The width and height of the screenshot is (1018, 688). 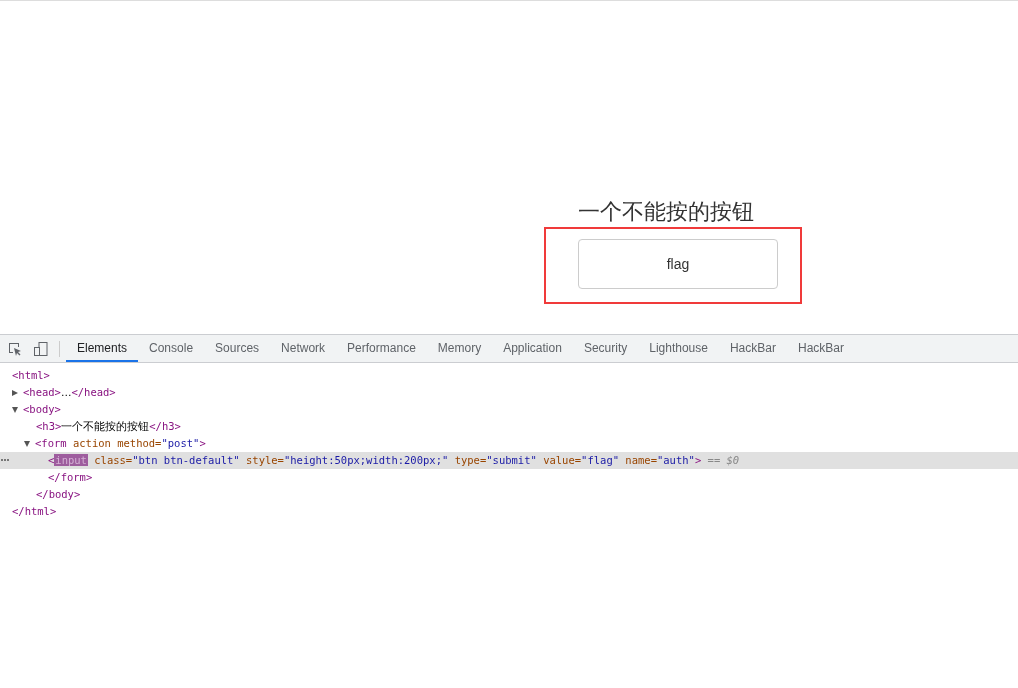 I want to click on devtools-tab: Elements, so click(x=102, y=348).